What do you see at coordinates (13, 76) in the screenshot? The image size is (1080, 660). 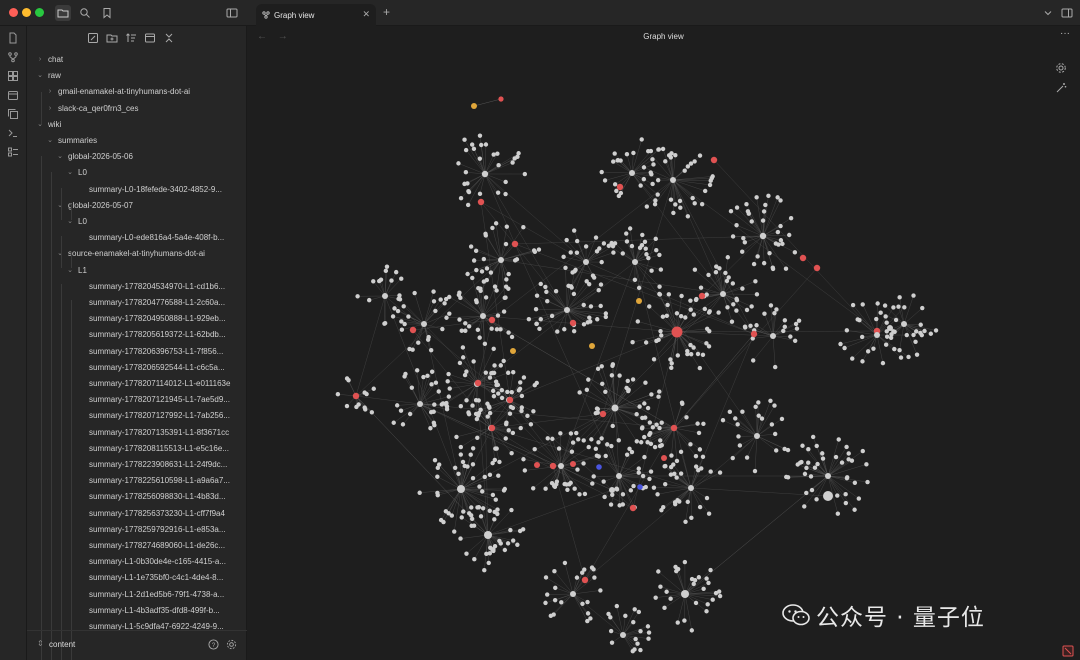 I see `grid-icon` at bounding box center [13, 76].